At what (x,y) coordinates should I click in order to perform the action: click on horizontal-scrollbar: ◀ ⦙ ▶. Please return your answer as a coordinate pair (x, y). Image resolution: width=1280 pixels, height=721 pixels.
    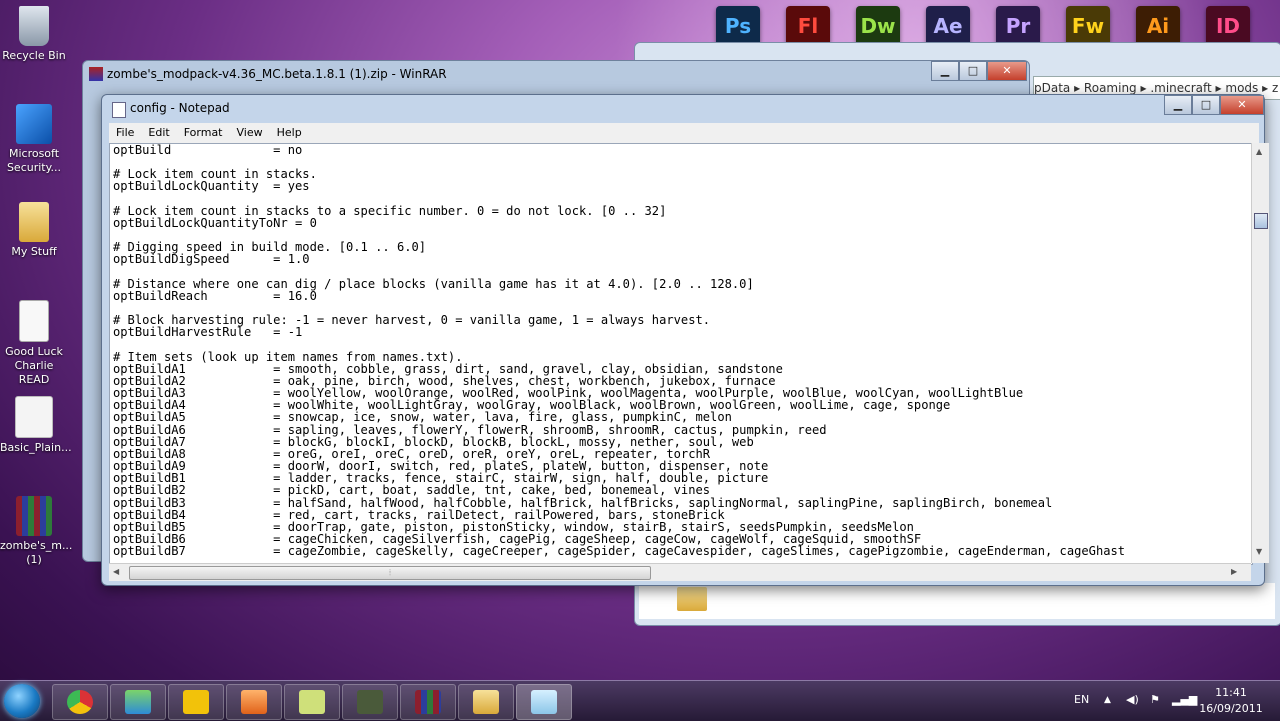
    Looking at the image, I should click on (680, 572).